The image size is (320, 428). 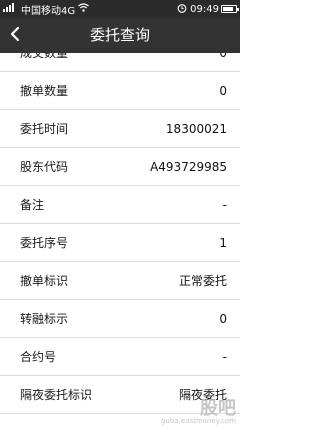 I want to click on page-title: 委托查询, so click(x=119, y=35).